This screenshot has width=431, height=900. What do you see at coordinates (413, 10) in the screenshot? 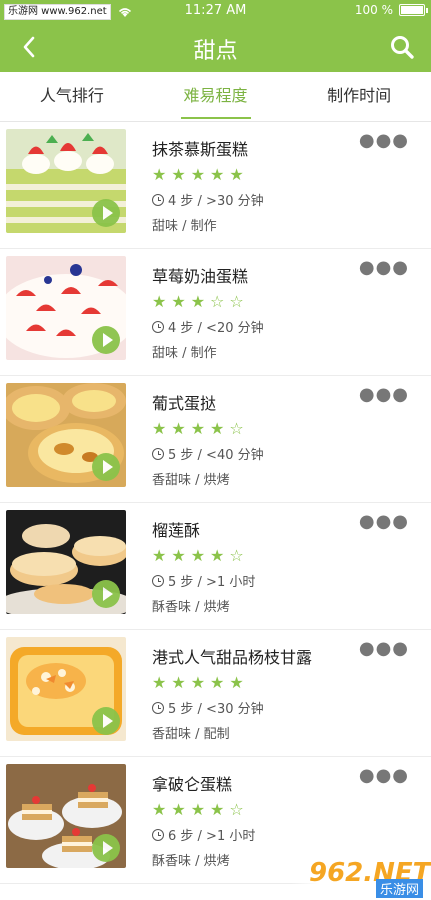
I see `battery-icon` at bounding box center [413, 10].